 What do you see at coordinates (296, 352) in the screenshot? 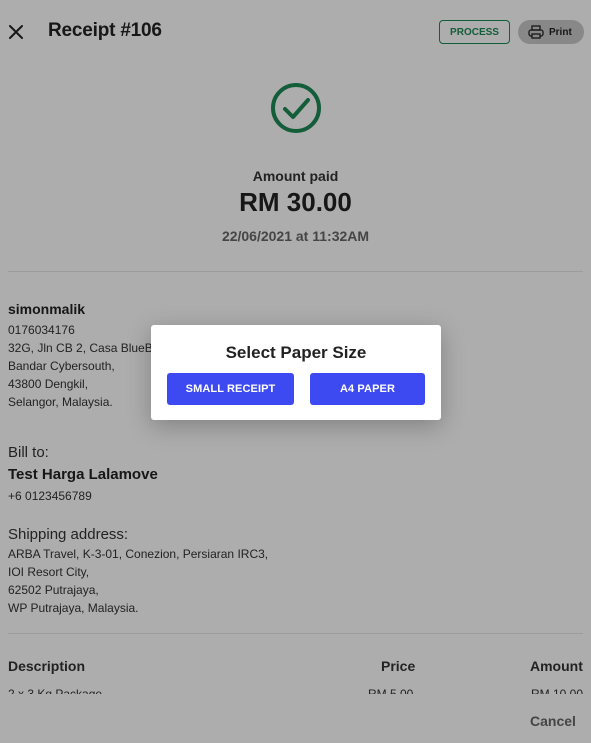
I see `dialog-title: Select Paper Size` at bounding box center [296, 352].